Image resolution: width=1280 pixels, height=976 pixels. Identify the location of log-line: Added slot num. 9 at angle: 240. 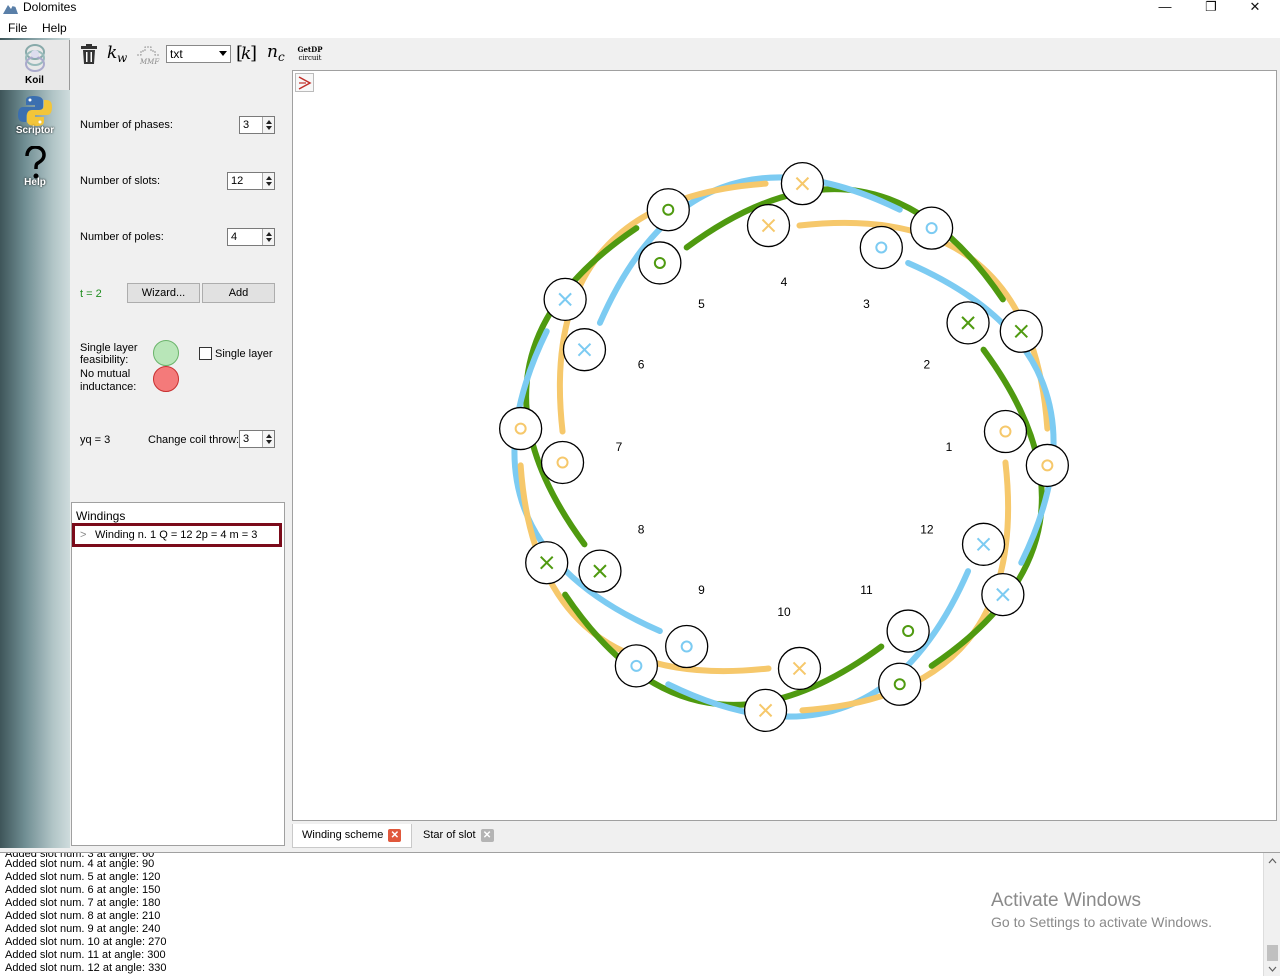
(83, 929).